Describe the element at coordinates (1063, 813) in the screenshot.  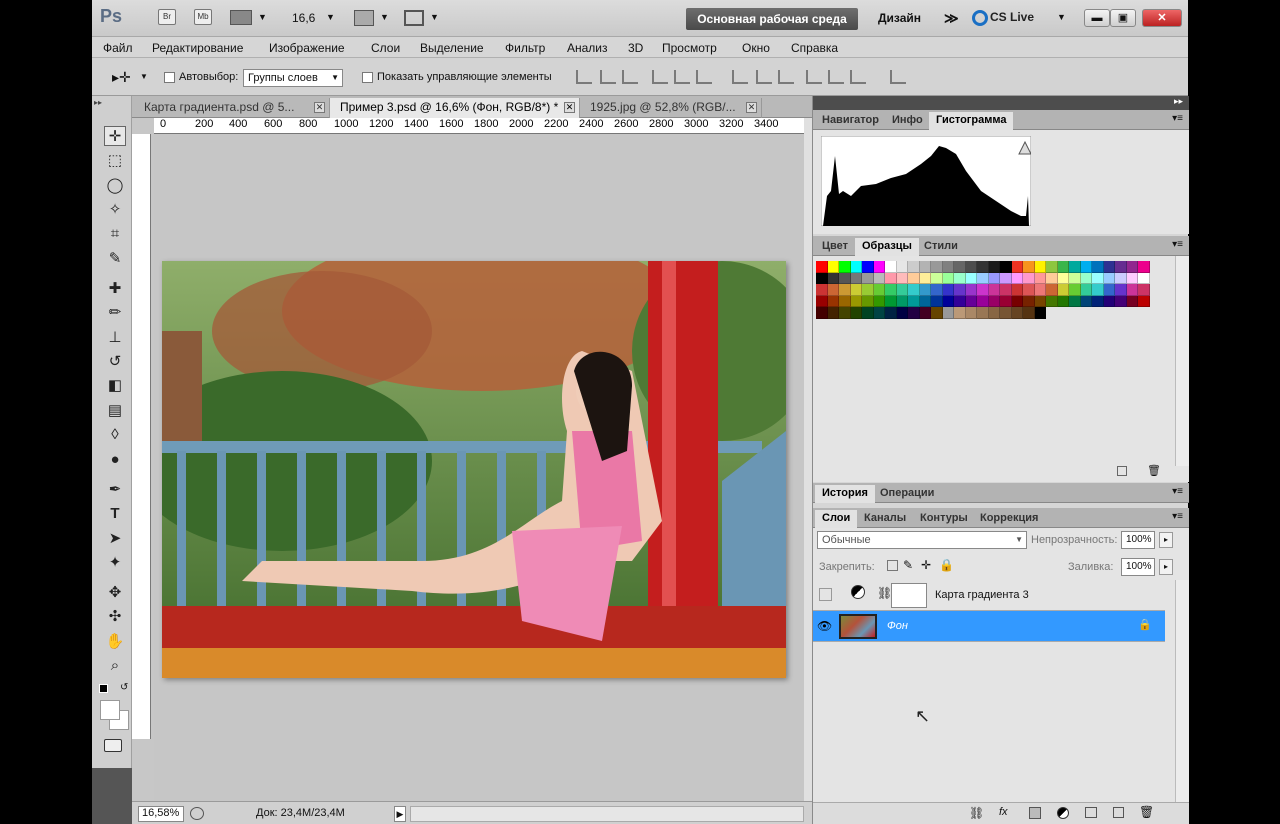
I see `adjustment-icon` at that location.